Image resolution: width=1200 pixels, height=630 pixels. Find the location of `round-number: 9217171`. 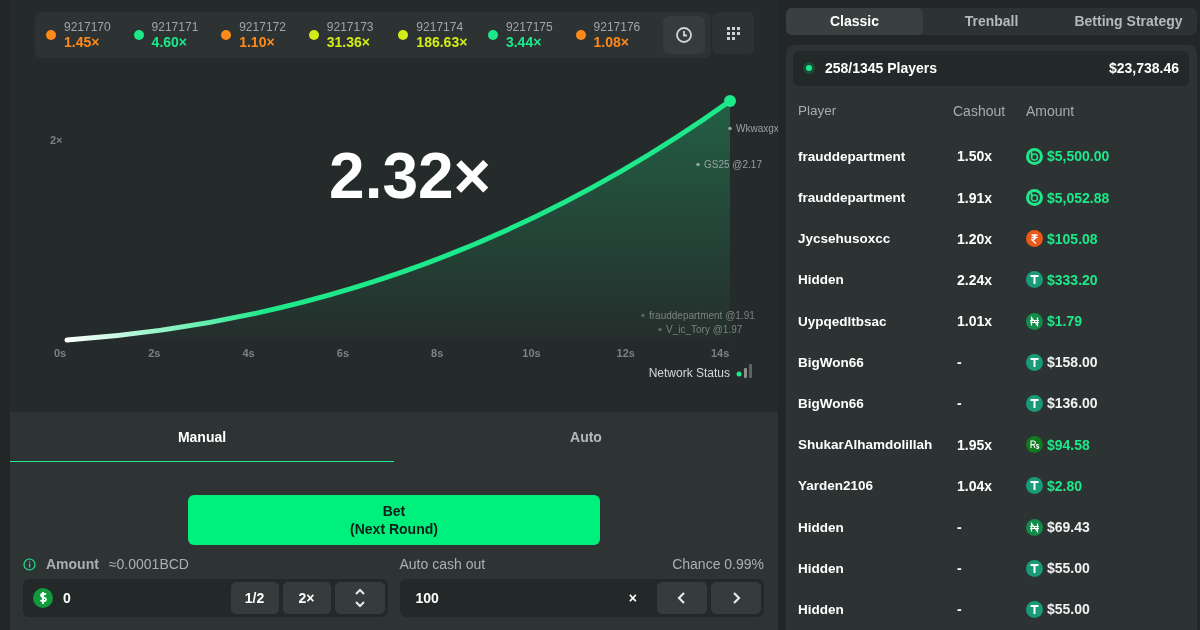

round-number: 9217171 is located at coordinates (175, 27).